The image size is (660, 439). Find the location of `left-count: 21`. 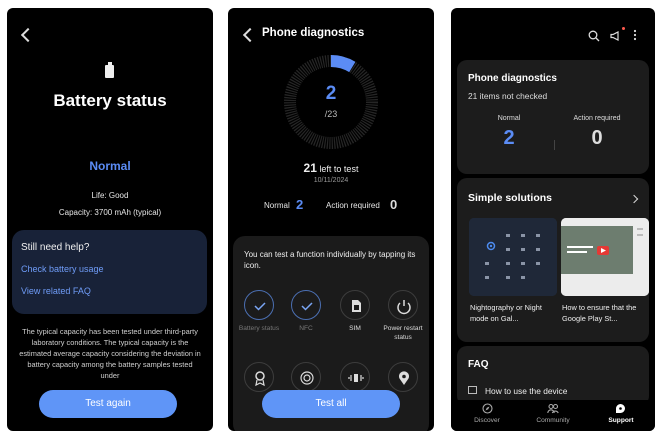

left-count: 21 is located at coordinates (310, 168).